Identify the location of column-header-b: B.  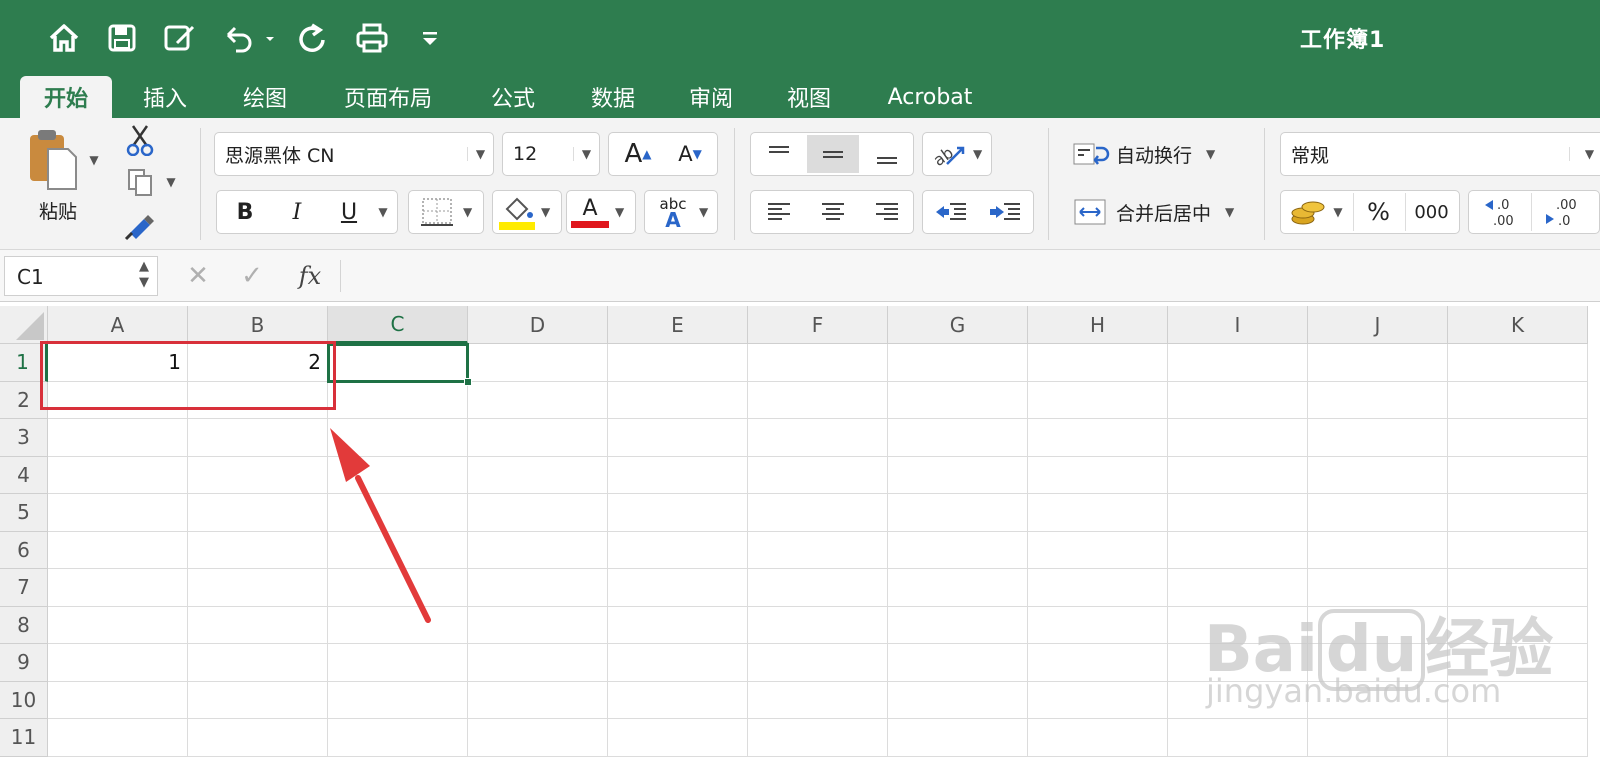
(258, 325).